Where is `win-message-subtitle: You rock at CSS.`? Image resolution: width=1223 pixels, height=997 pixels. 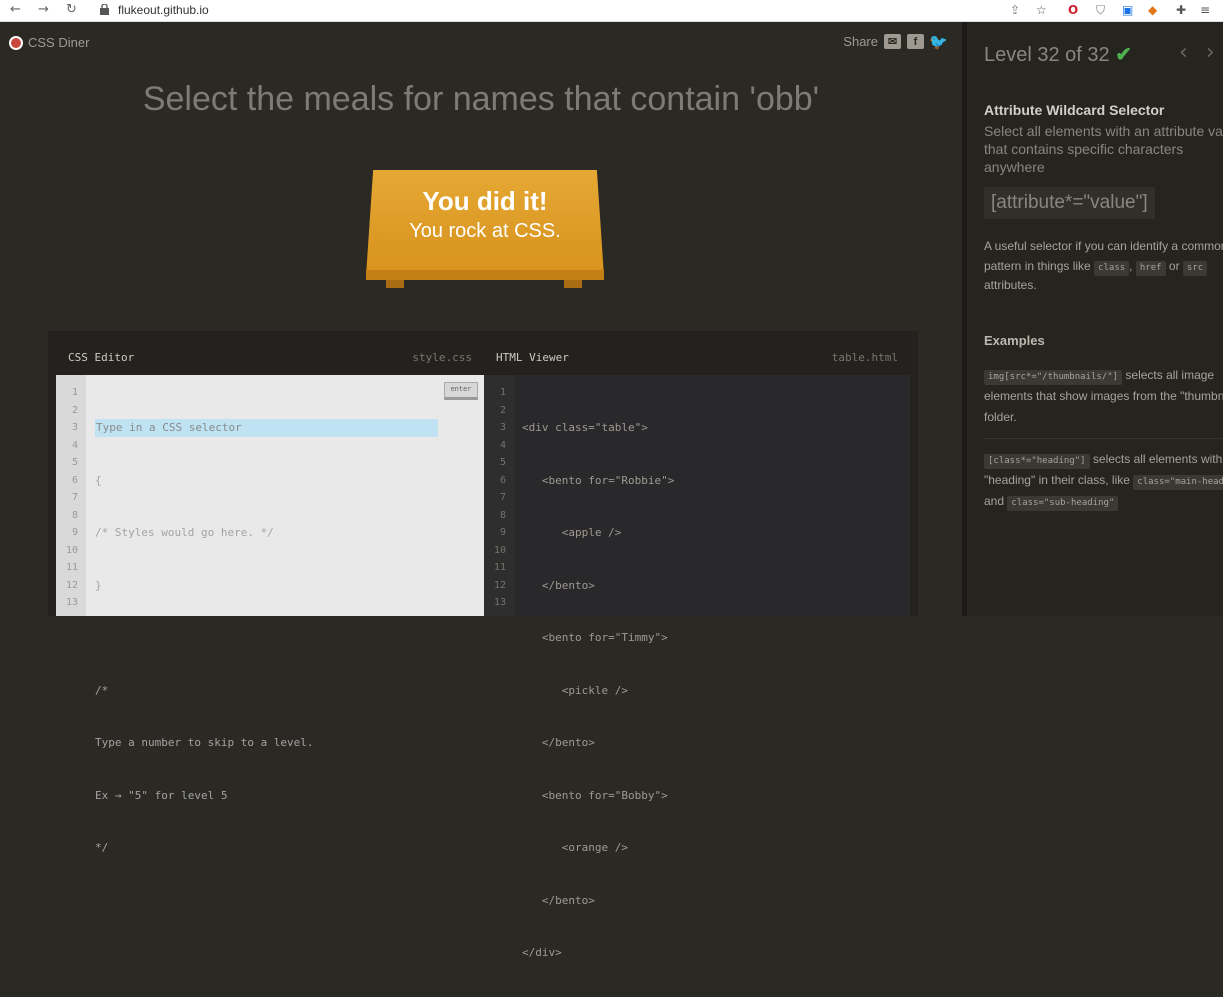 win-message-subtitle: You rock at CSS. is located at coordinates (485, 231).